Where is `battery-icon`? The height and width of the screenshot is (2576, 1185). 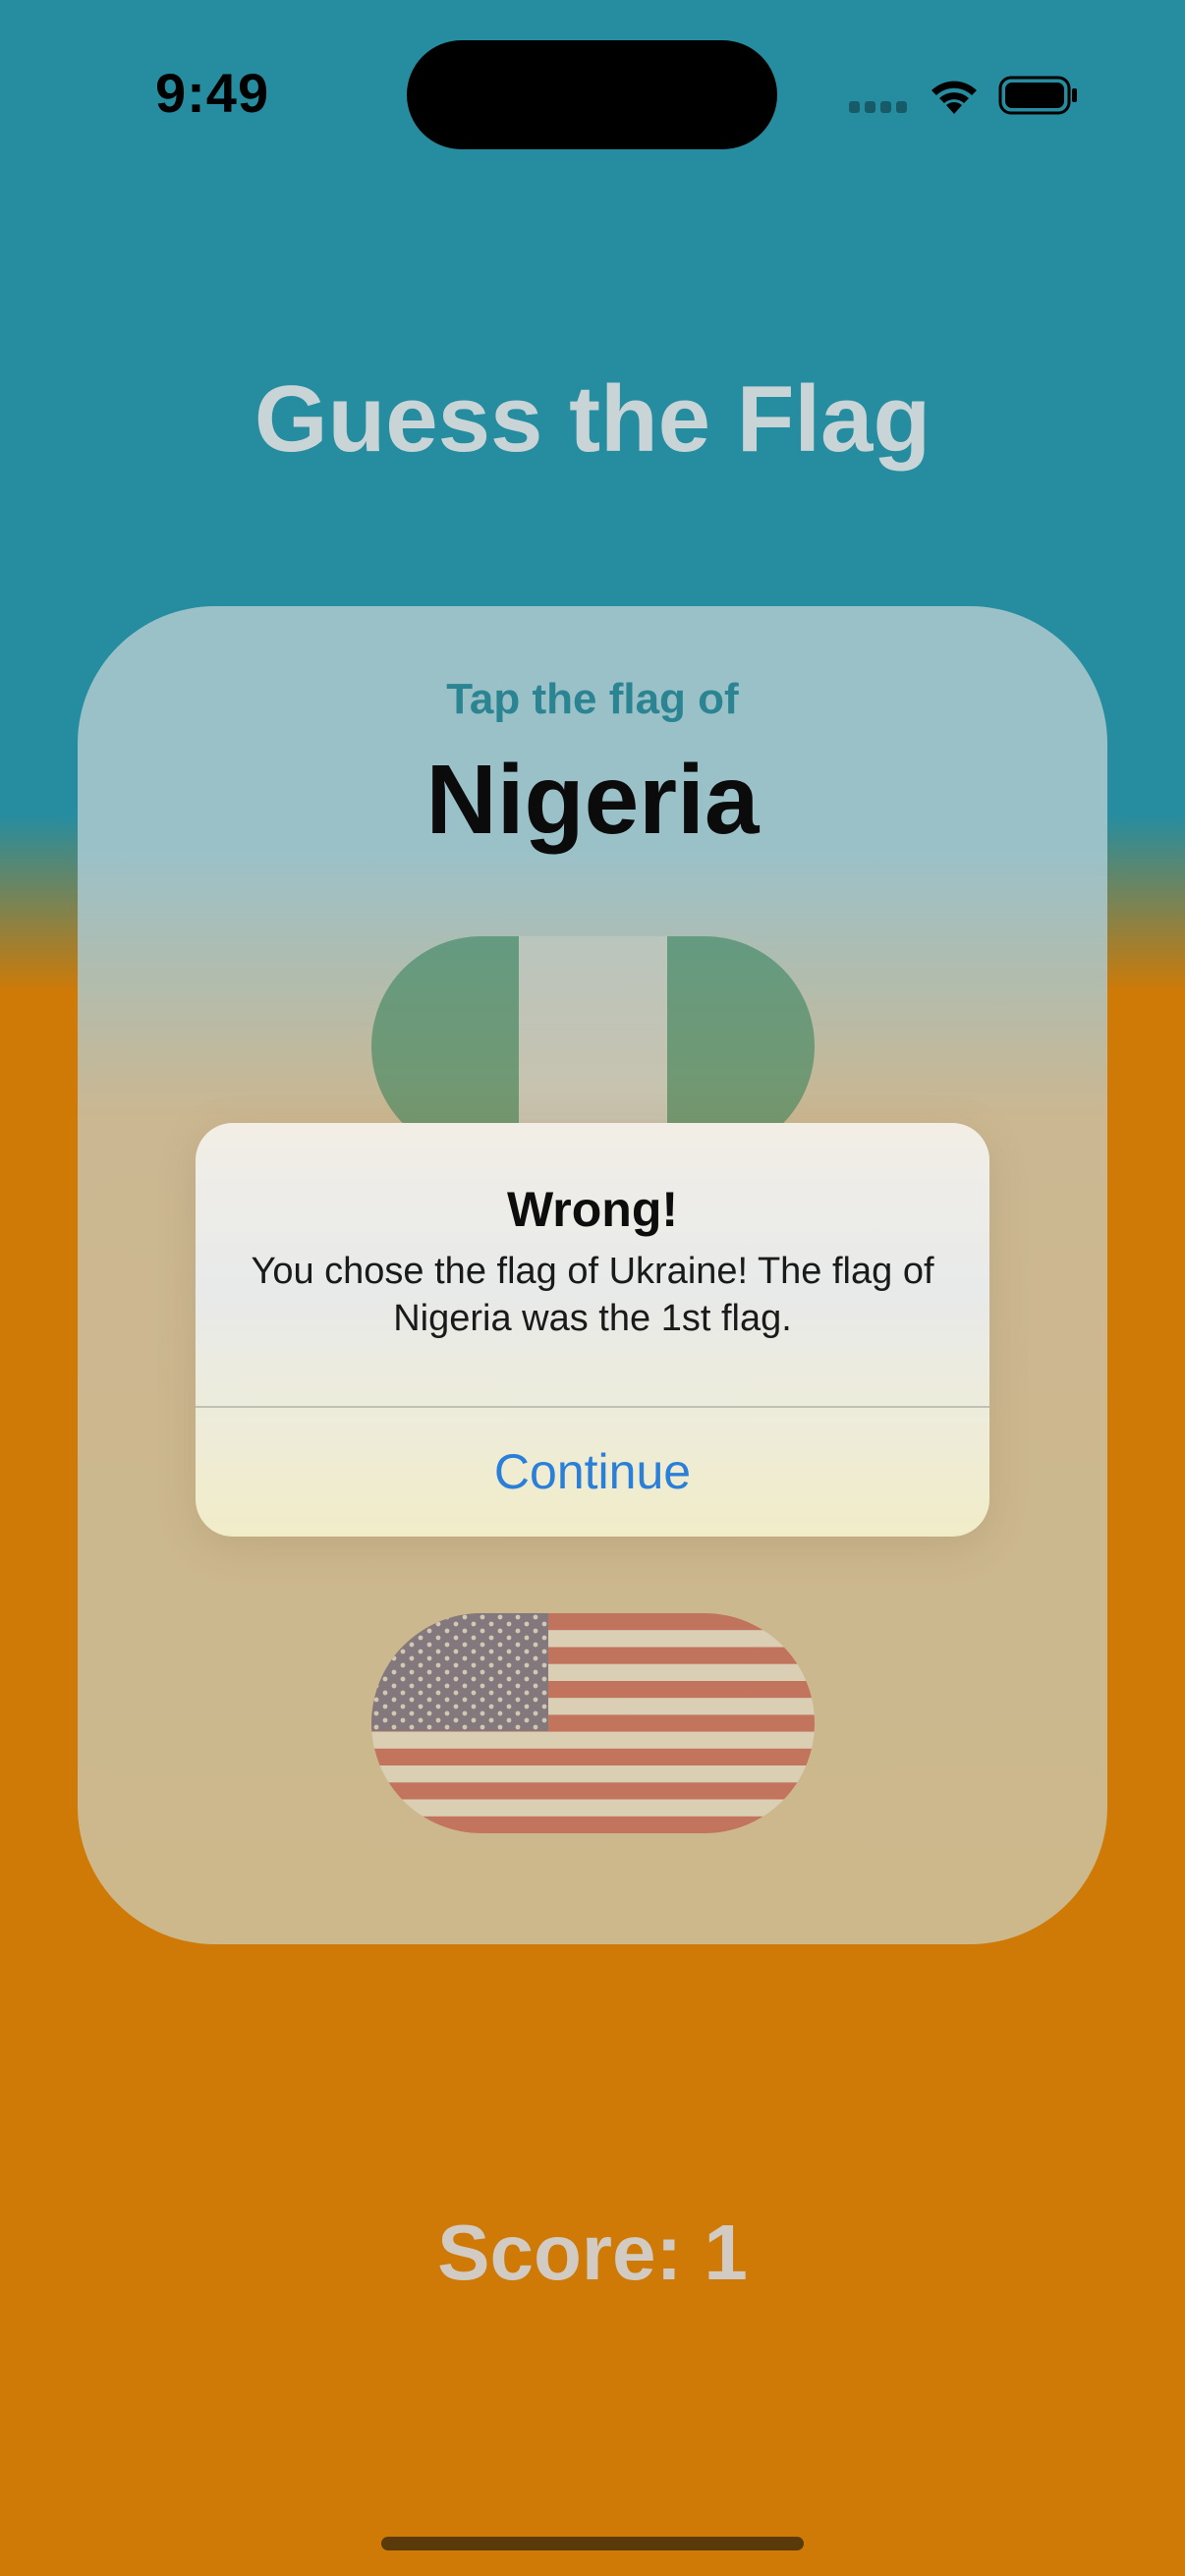 battery-icon is located at coordinates (1038, 95).